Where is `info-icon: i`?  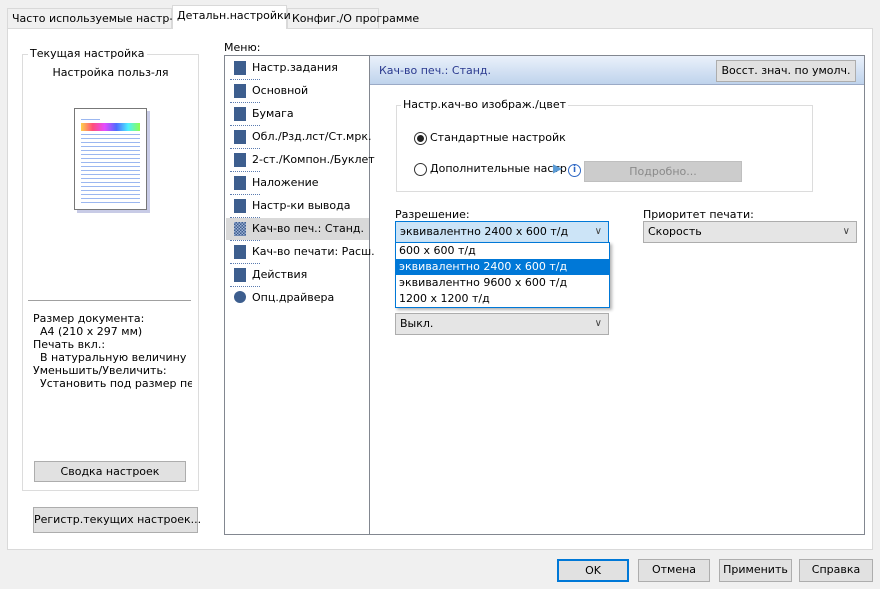
info-icon: i is located at coordinates (574, 170).